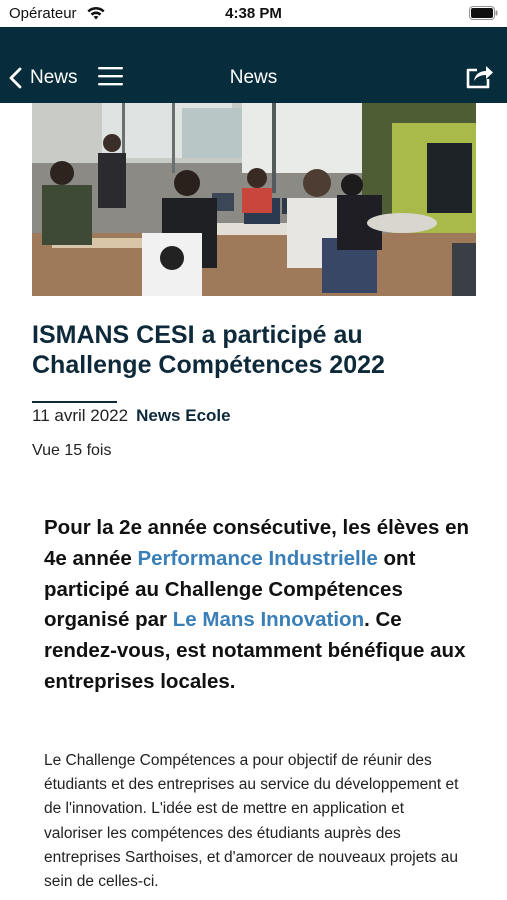  Describe the element at coordinates (131, 416) in the screenshot. I see `article-meta: 11 avril 2022 News Ecole` at that location.